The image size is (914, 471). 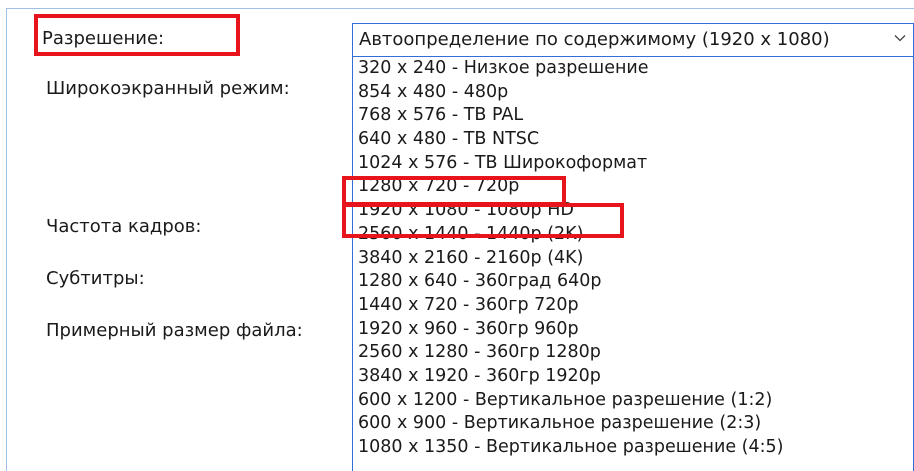 I want to click on option-1080p-highlight, so click(x=483, y=220).